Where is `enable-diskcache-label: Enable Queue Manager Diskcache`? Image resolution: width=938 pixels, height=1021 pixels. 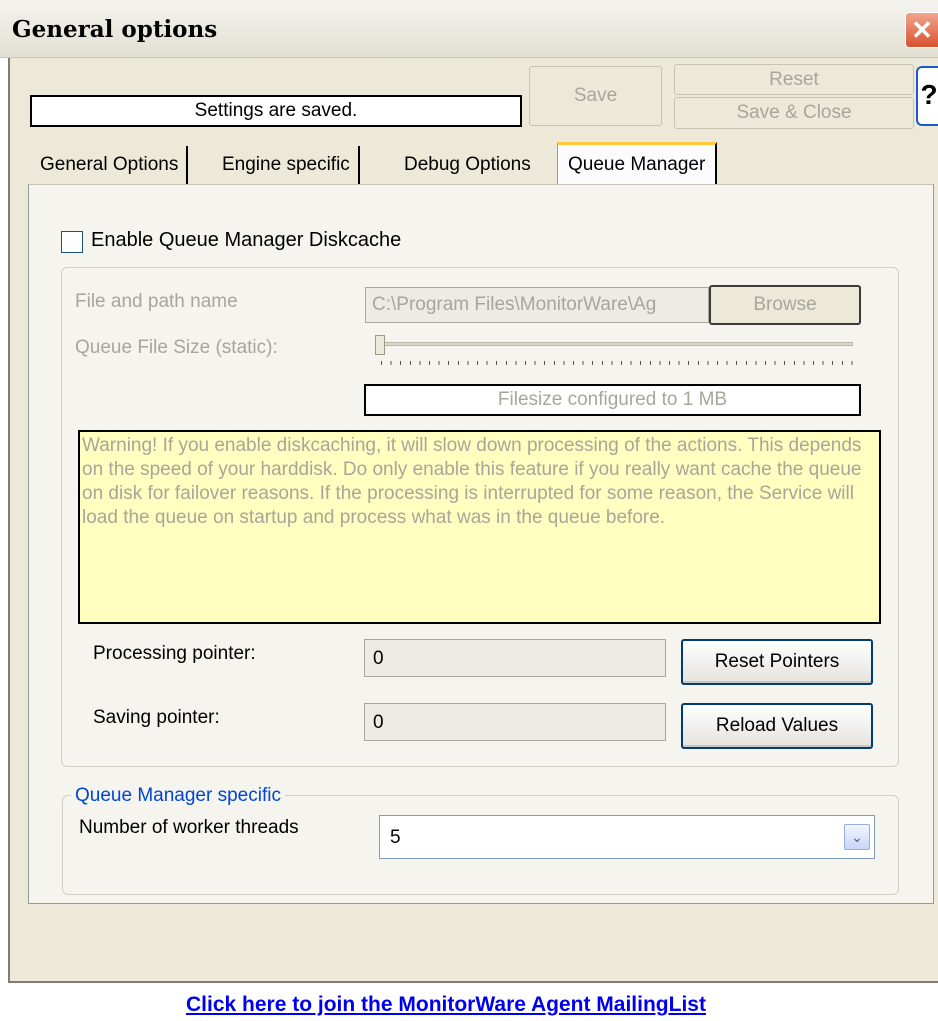 enable-diskcache-label: Enable Queue Manager Diskcache is located at coordinates (246, 240).